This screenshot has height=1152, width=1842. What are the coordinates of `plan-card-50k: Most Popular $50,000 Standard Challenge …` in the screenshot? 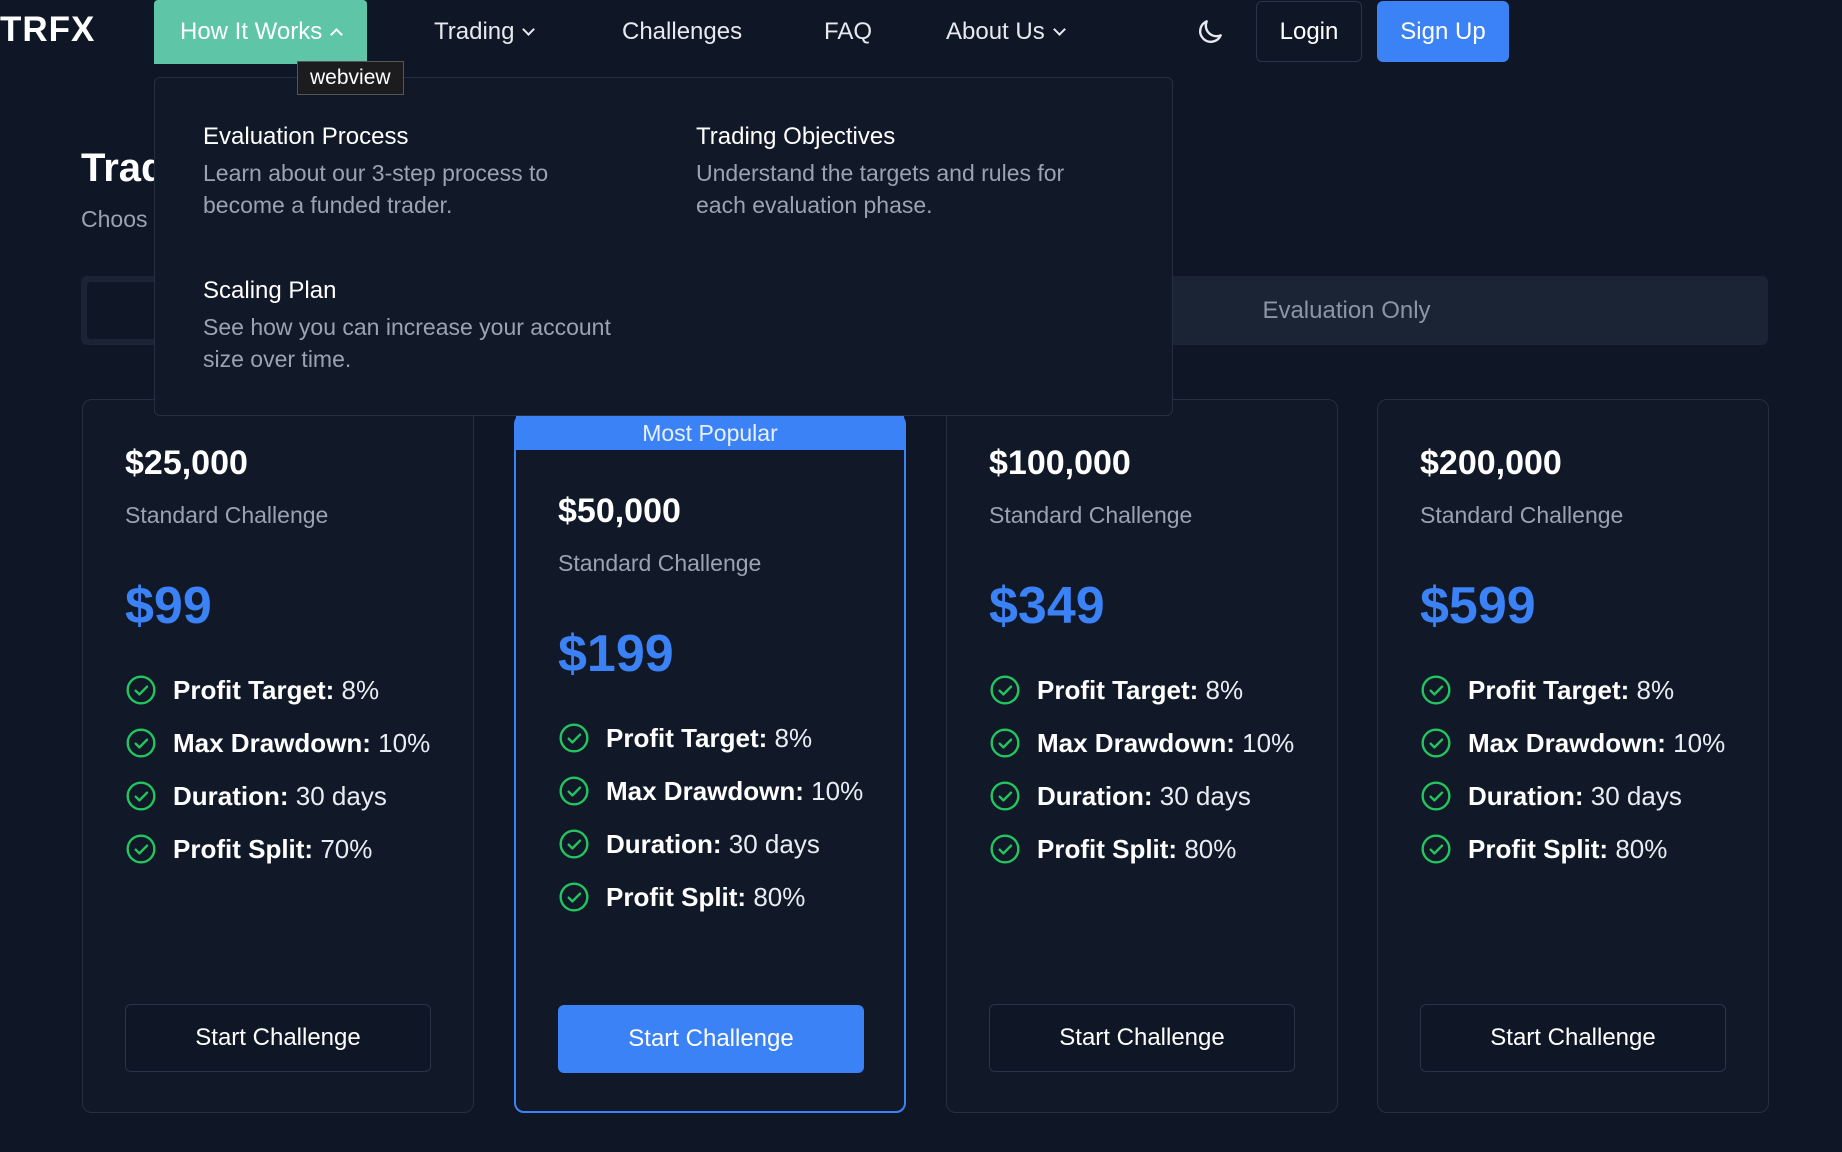 It's located at (710, 763).